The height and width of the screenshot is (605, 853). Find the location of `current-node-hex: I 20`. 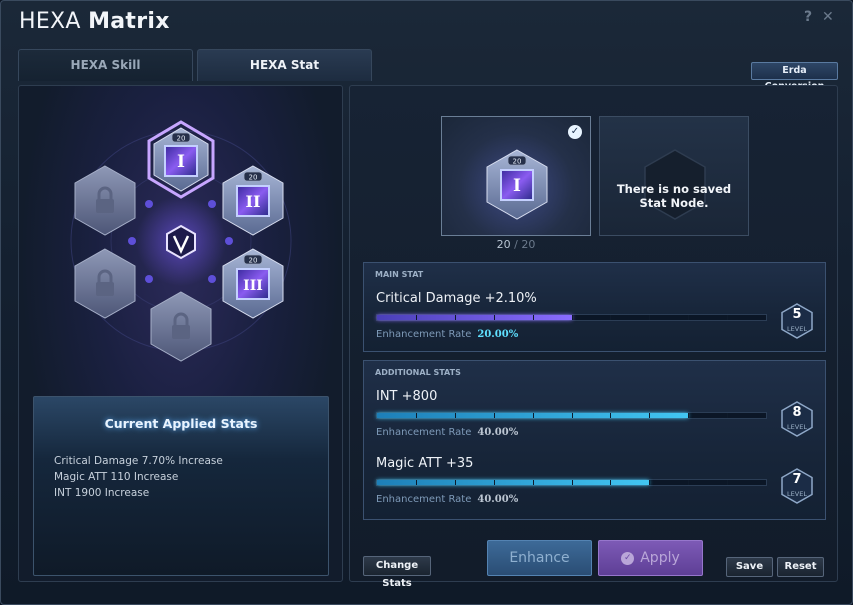

current-node-hex: I 20 is located at coordinates (517, 184).